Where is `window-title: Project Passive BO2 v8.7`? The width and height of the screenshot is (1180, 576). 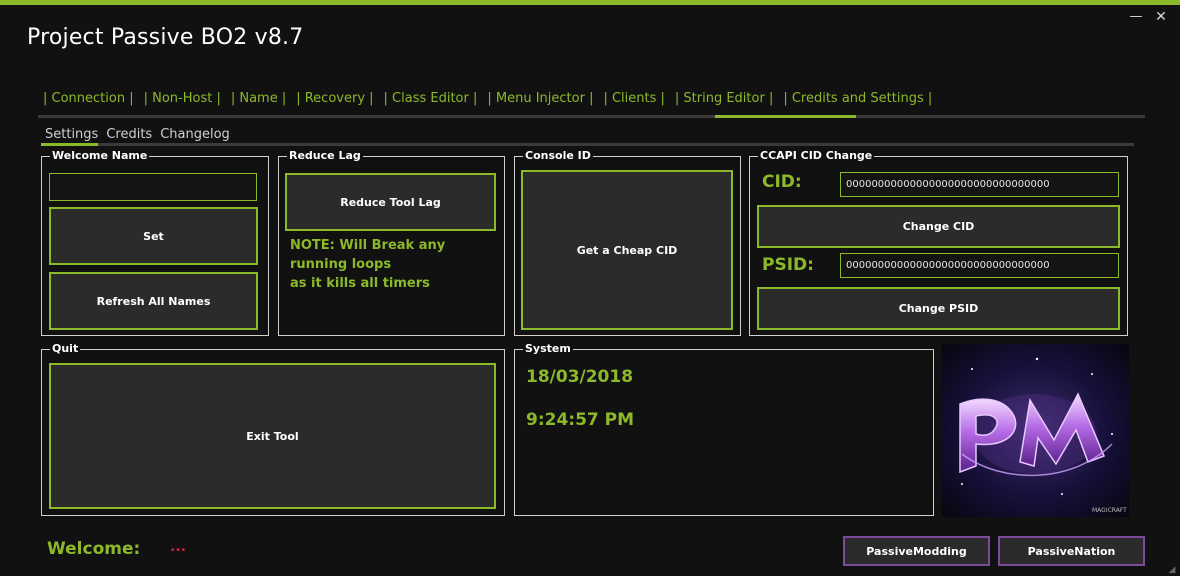 window-title: Project Passive BO2 v8.7 is located at coordinates (165, 37).